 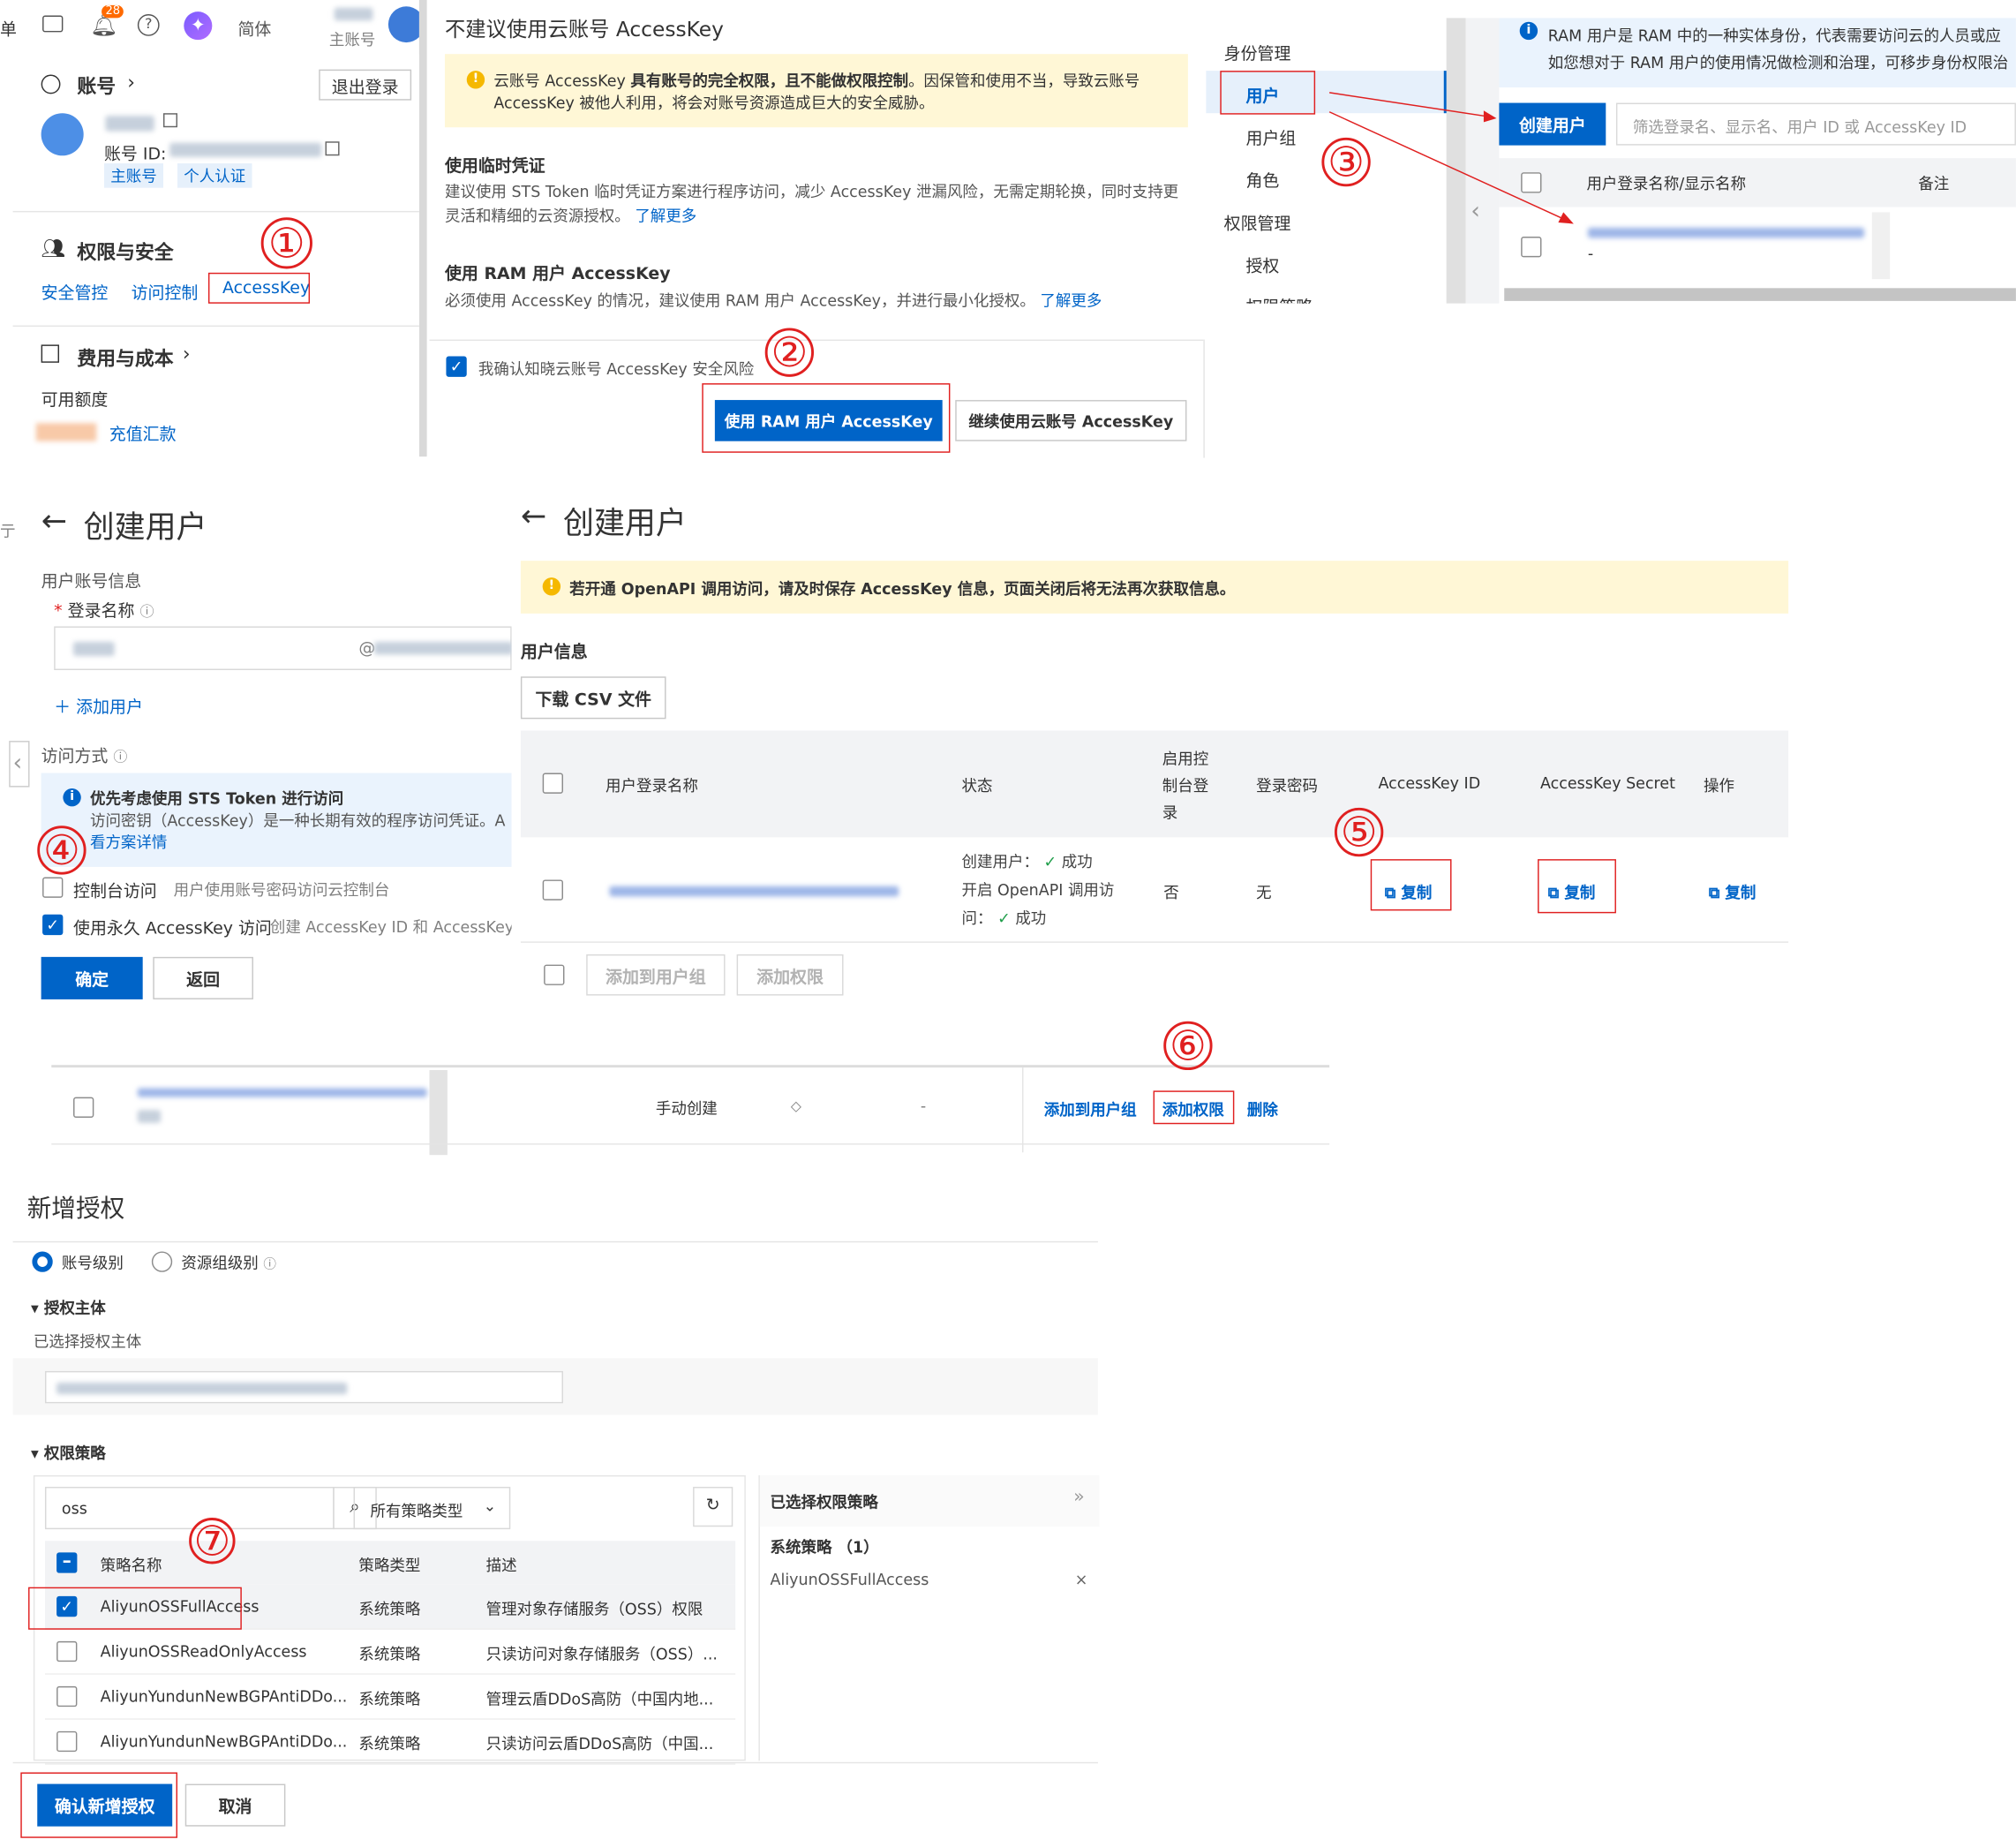 What do you see at coordinates (1732, 892) in the screenshot?
I see `copy-all-link: ⧉ 复制` at bounding box center [1732, 892].